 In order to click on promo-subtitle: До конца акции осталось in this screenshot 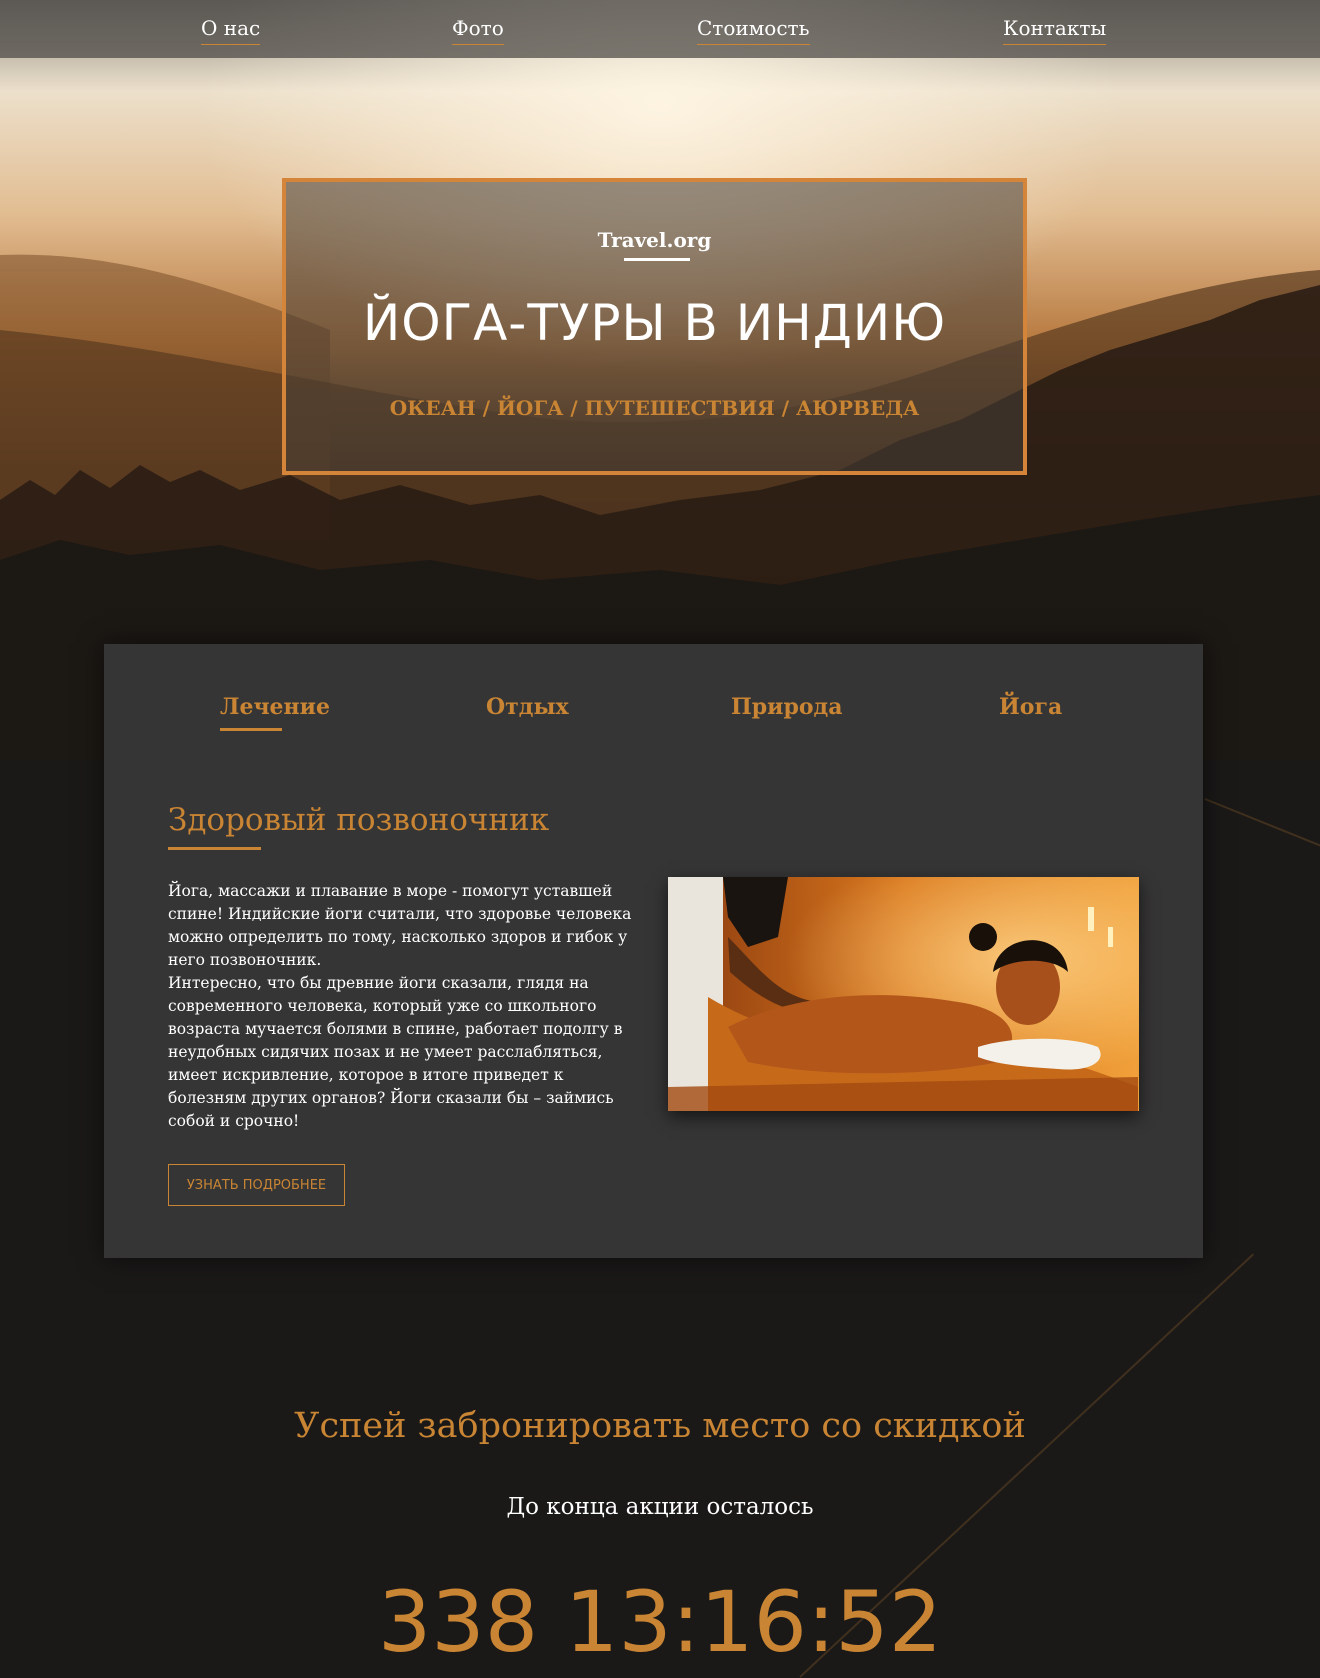, I will do `click(660, 1507)`.